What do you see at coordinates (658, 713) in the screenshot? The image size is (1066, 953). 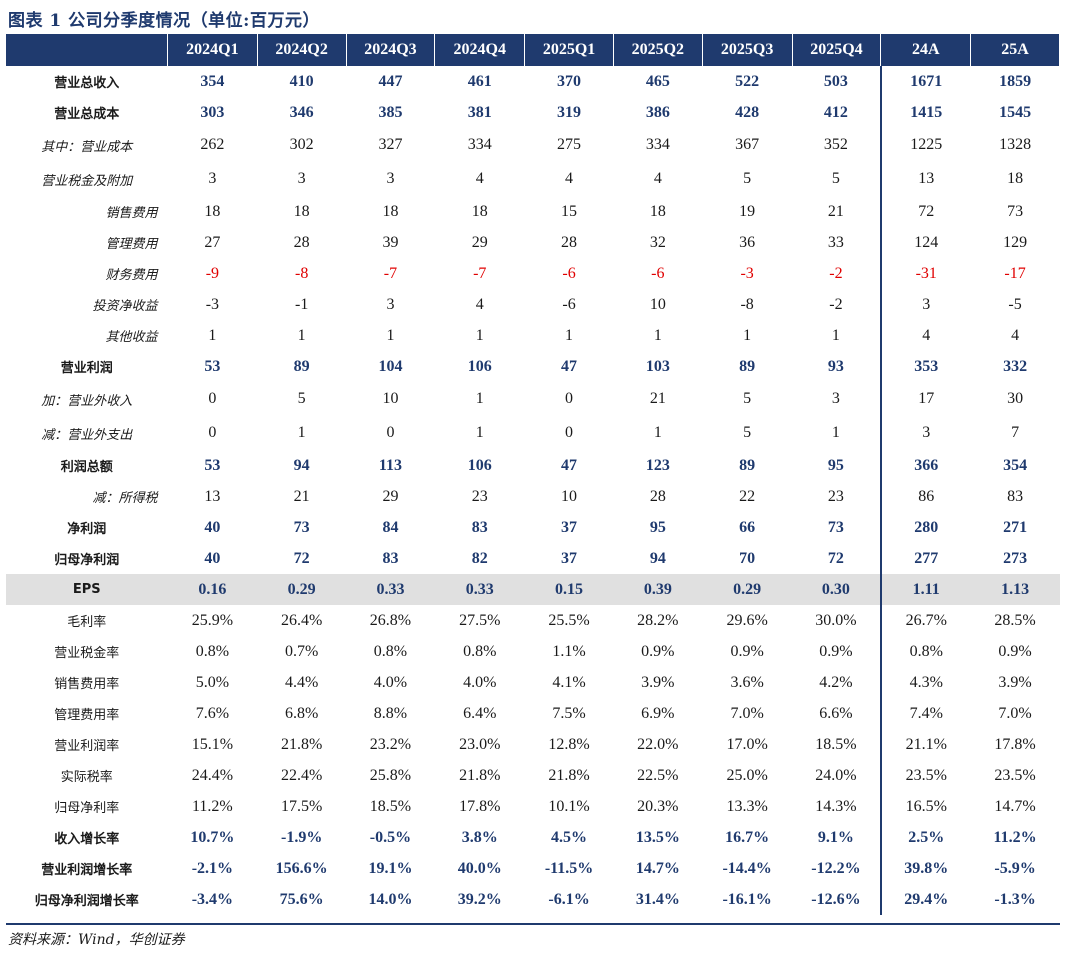 I see `table-cell: 6.9%` at bounding box center [658, 713].